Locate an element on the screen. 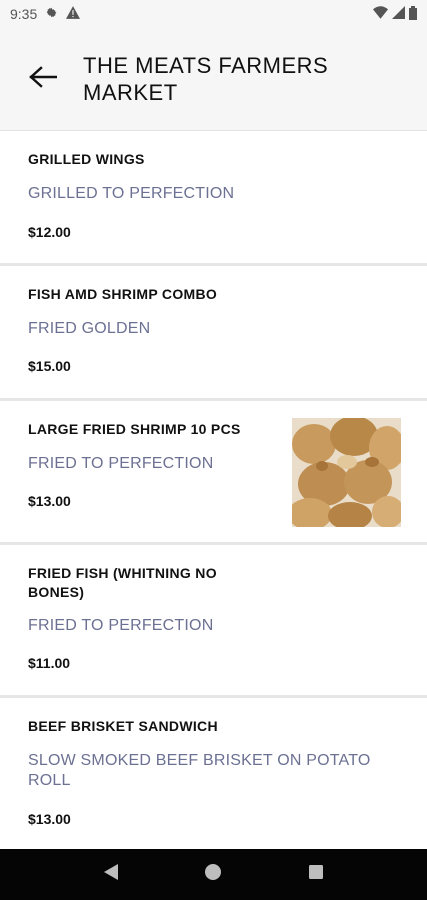 The image size is (427, 900). item-name: GRILLED WINGS is located at coordinates (86, 159).